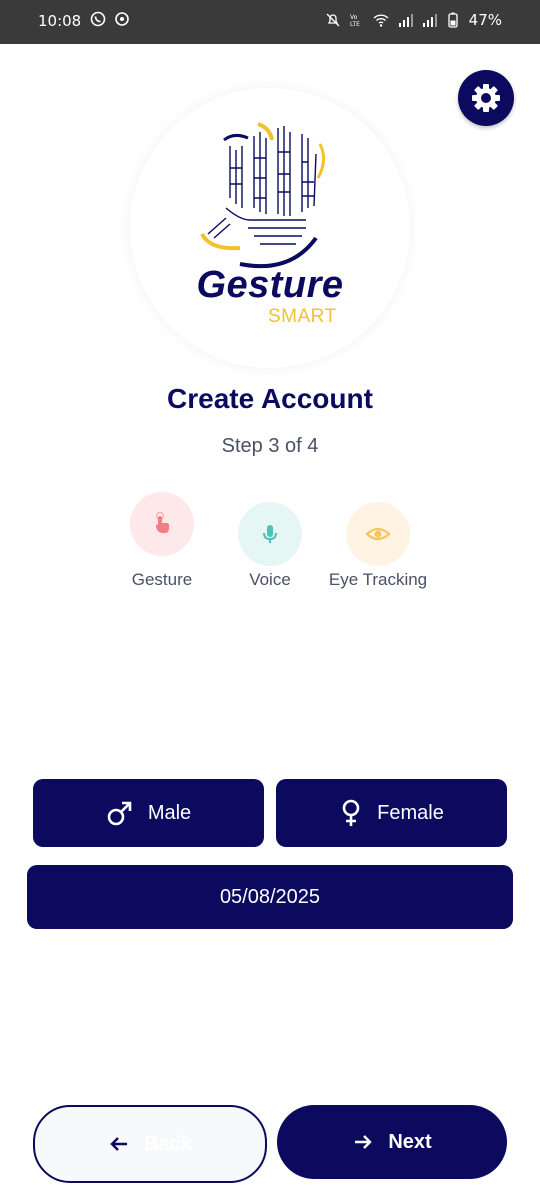  I want to click on back-label: Back, so click(168, 1143).